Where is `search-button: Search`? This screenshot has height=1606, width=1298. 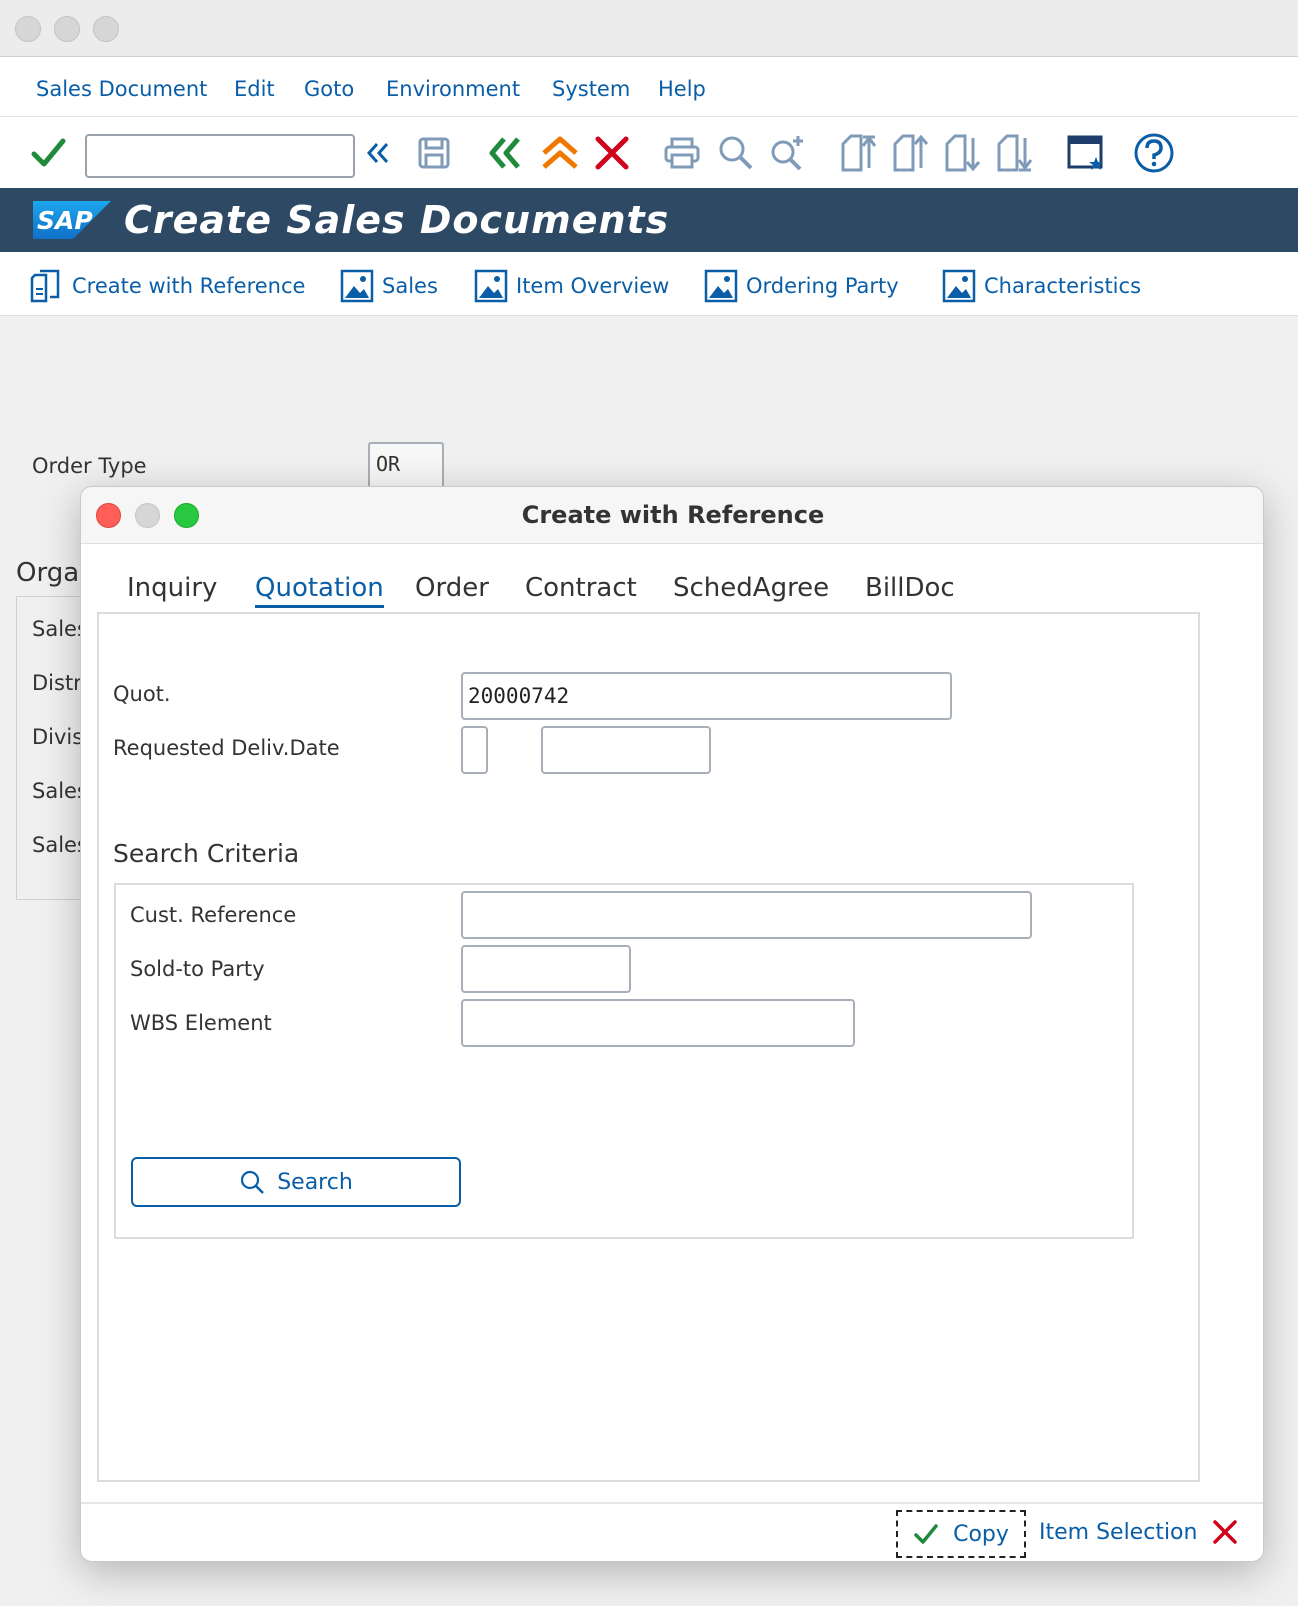 search-button: Search is located at coordinates (296, 1182).